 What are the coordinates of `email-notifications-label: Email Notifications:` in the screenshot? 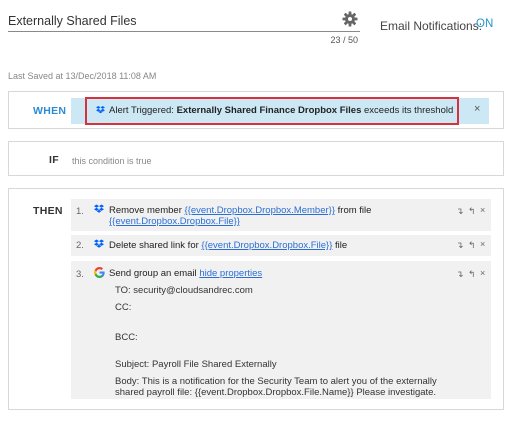 It's located at (431, 26).